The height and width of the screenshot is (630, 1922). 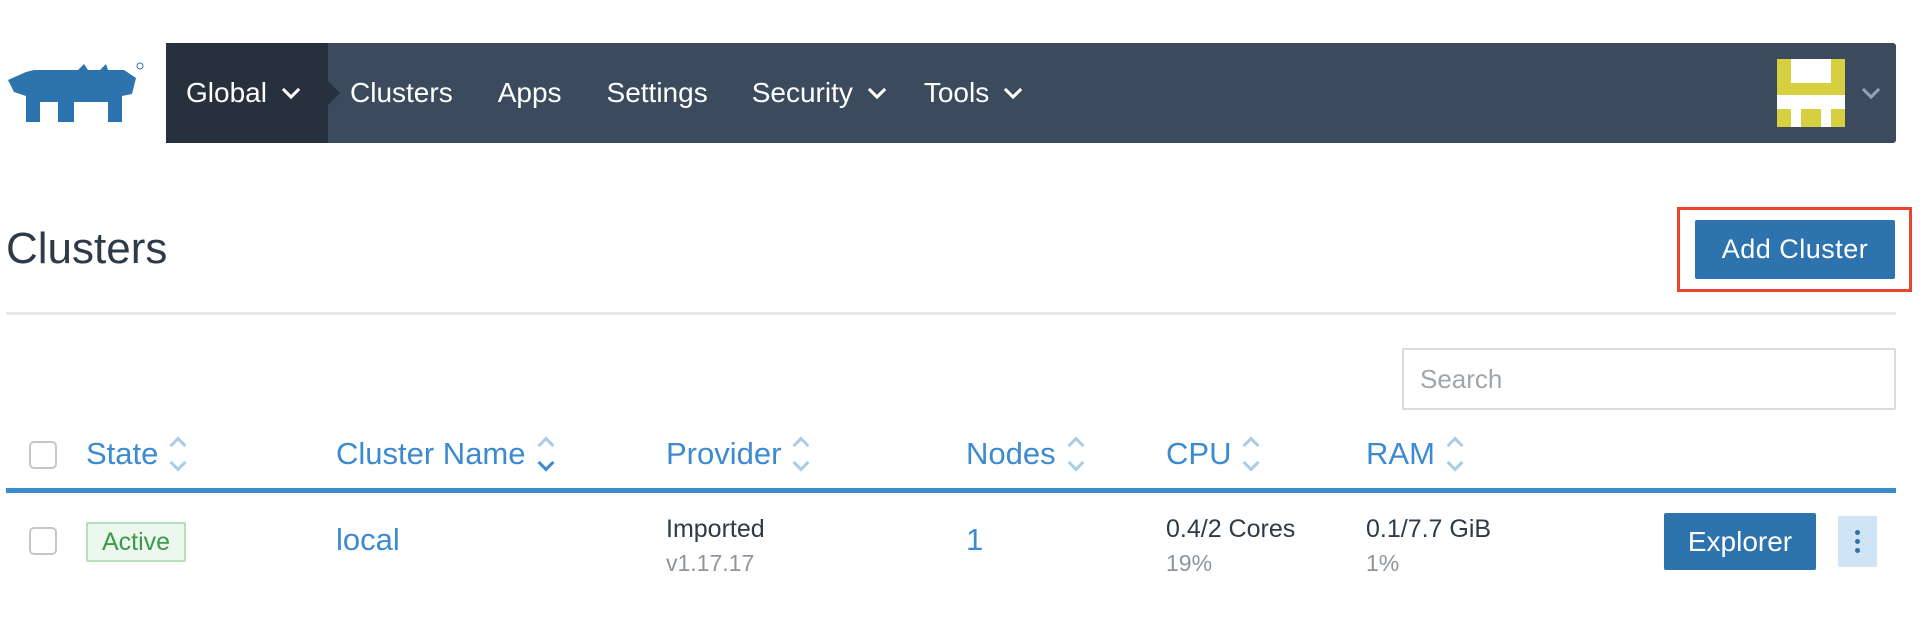 What do you see at coordinates (43, 455) in the screenshot?
I see `select-all-checkbox` at bounding box center [43, 455].